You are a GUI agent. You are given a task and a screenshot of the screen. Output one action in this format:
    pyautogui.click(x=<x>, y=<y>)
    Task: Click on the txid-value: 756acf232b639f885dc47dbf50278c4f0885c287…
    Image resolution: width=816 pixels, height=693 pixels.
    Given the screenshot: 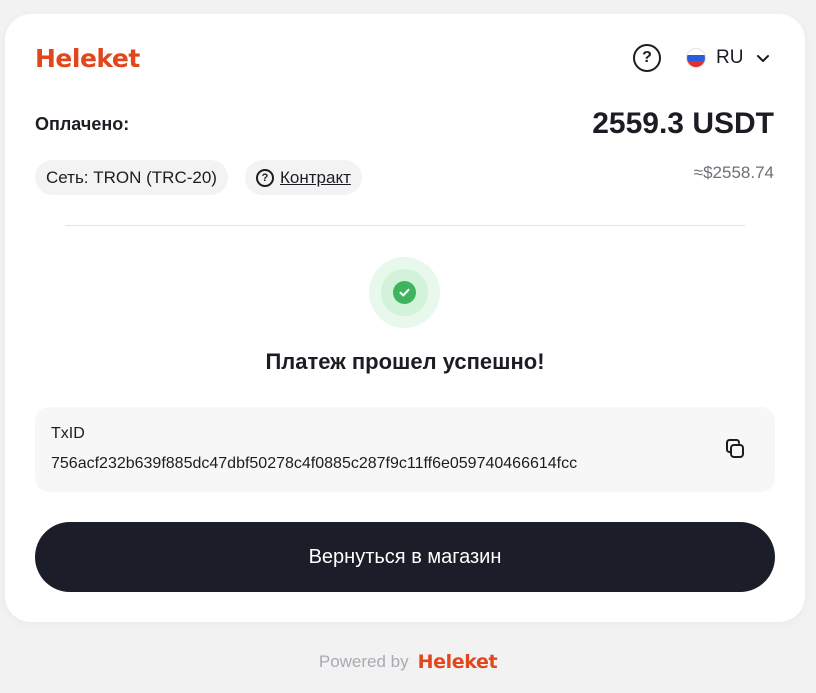 What is the action you would take?
    pyautogui.click(x=314, y=463)
    